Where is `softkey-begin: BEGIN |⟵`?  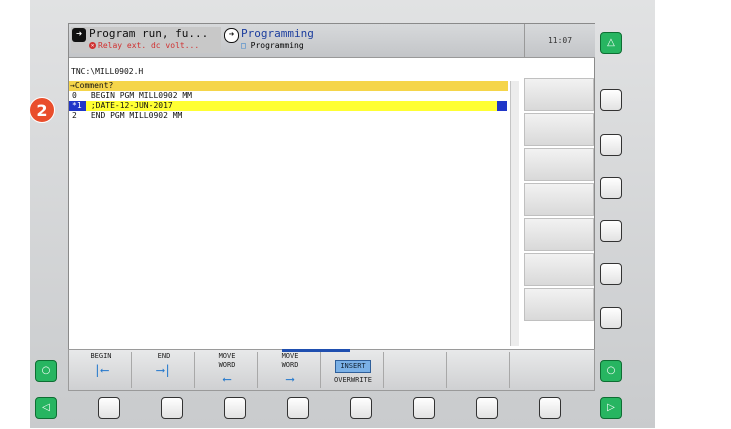
softkey-begin: BEGIN |⟵ is located at coordinates (101, 370).